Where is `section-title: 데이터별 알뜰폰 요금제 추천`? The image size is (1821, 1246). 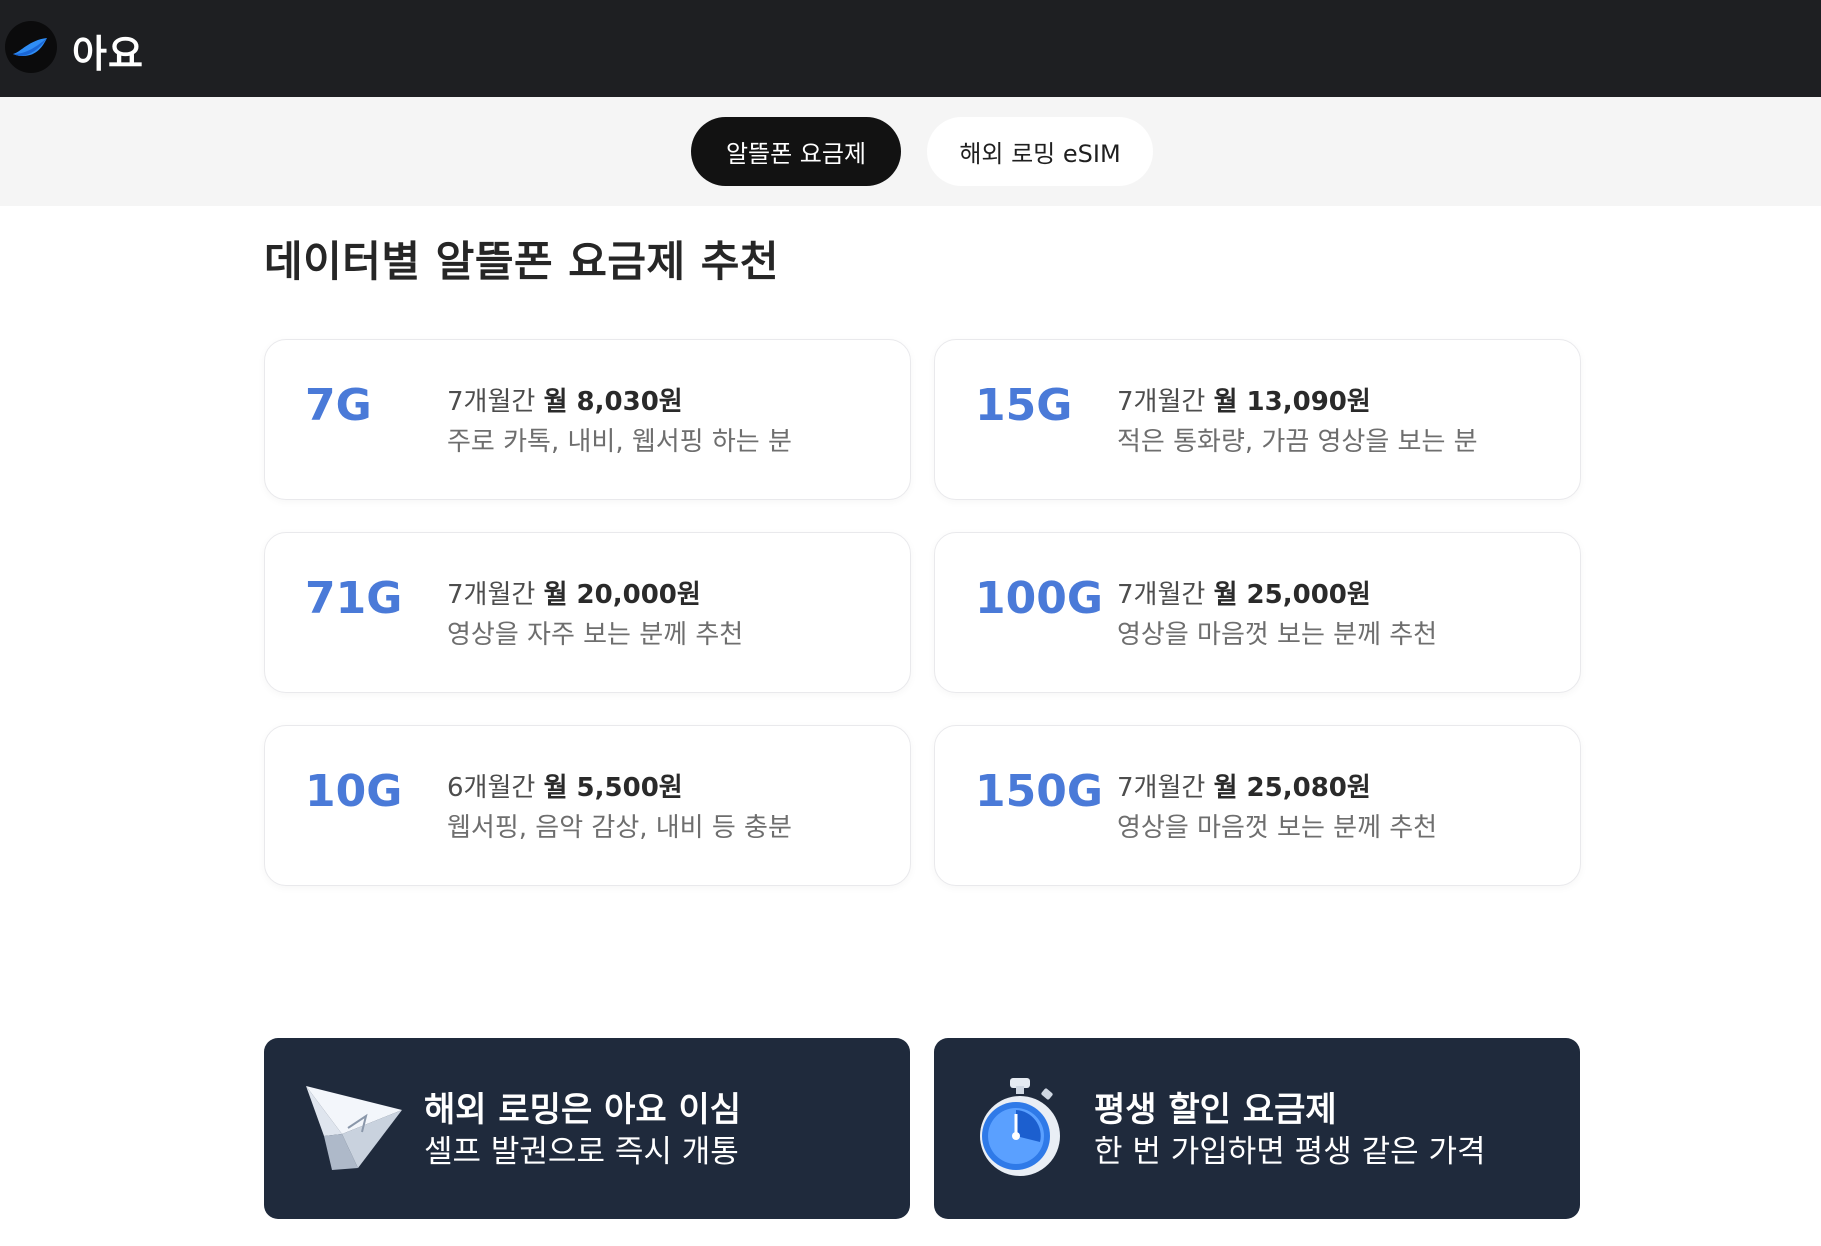
section-title: 데이터별 알뜰폰 요금제 추천 is located at coordinates (522, 261).